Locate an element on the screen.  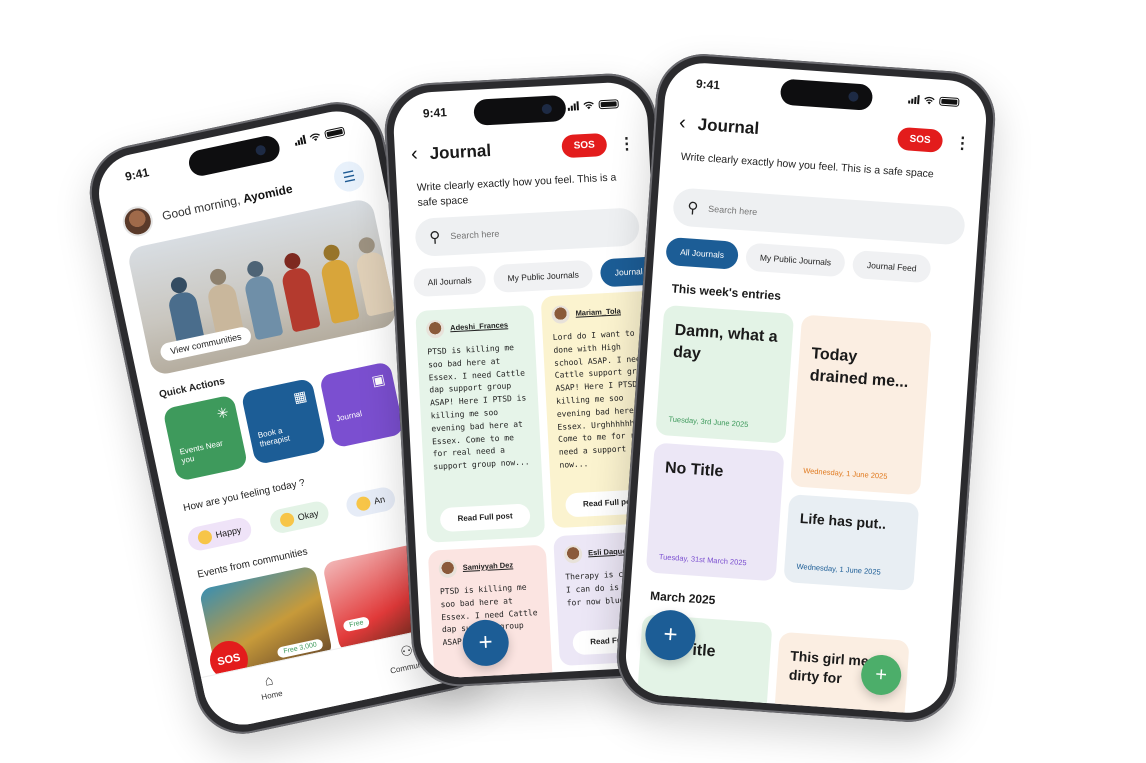
week-entries-title: This week's entries is located at coordinates (726, 292).